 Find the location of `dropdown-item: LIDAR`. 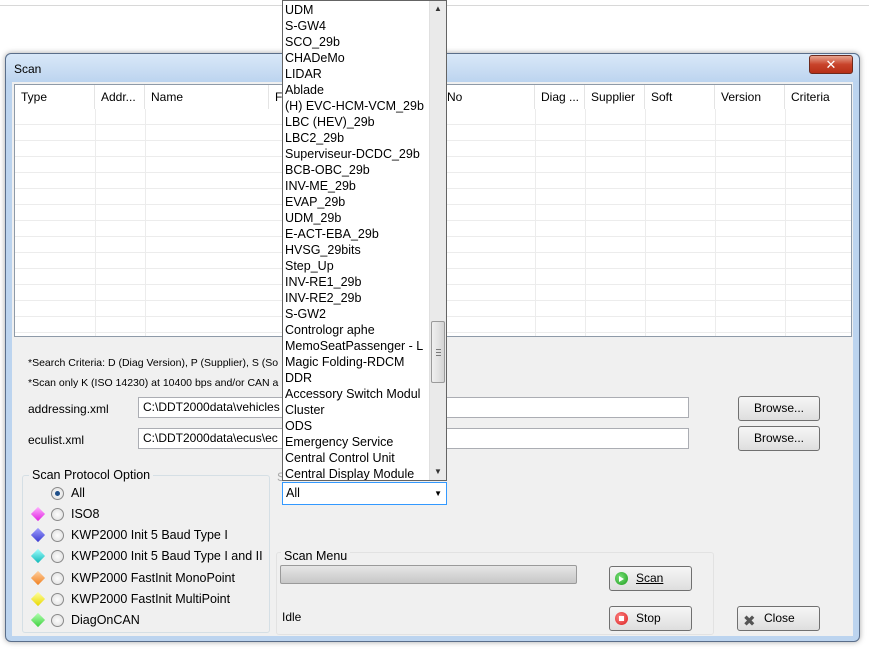

dropdown-item: LIDAR is located at coordinates (358, 74).